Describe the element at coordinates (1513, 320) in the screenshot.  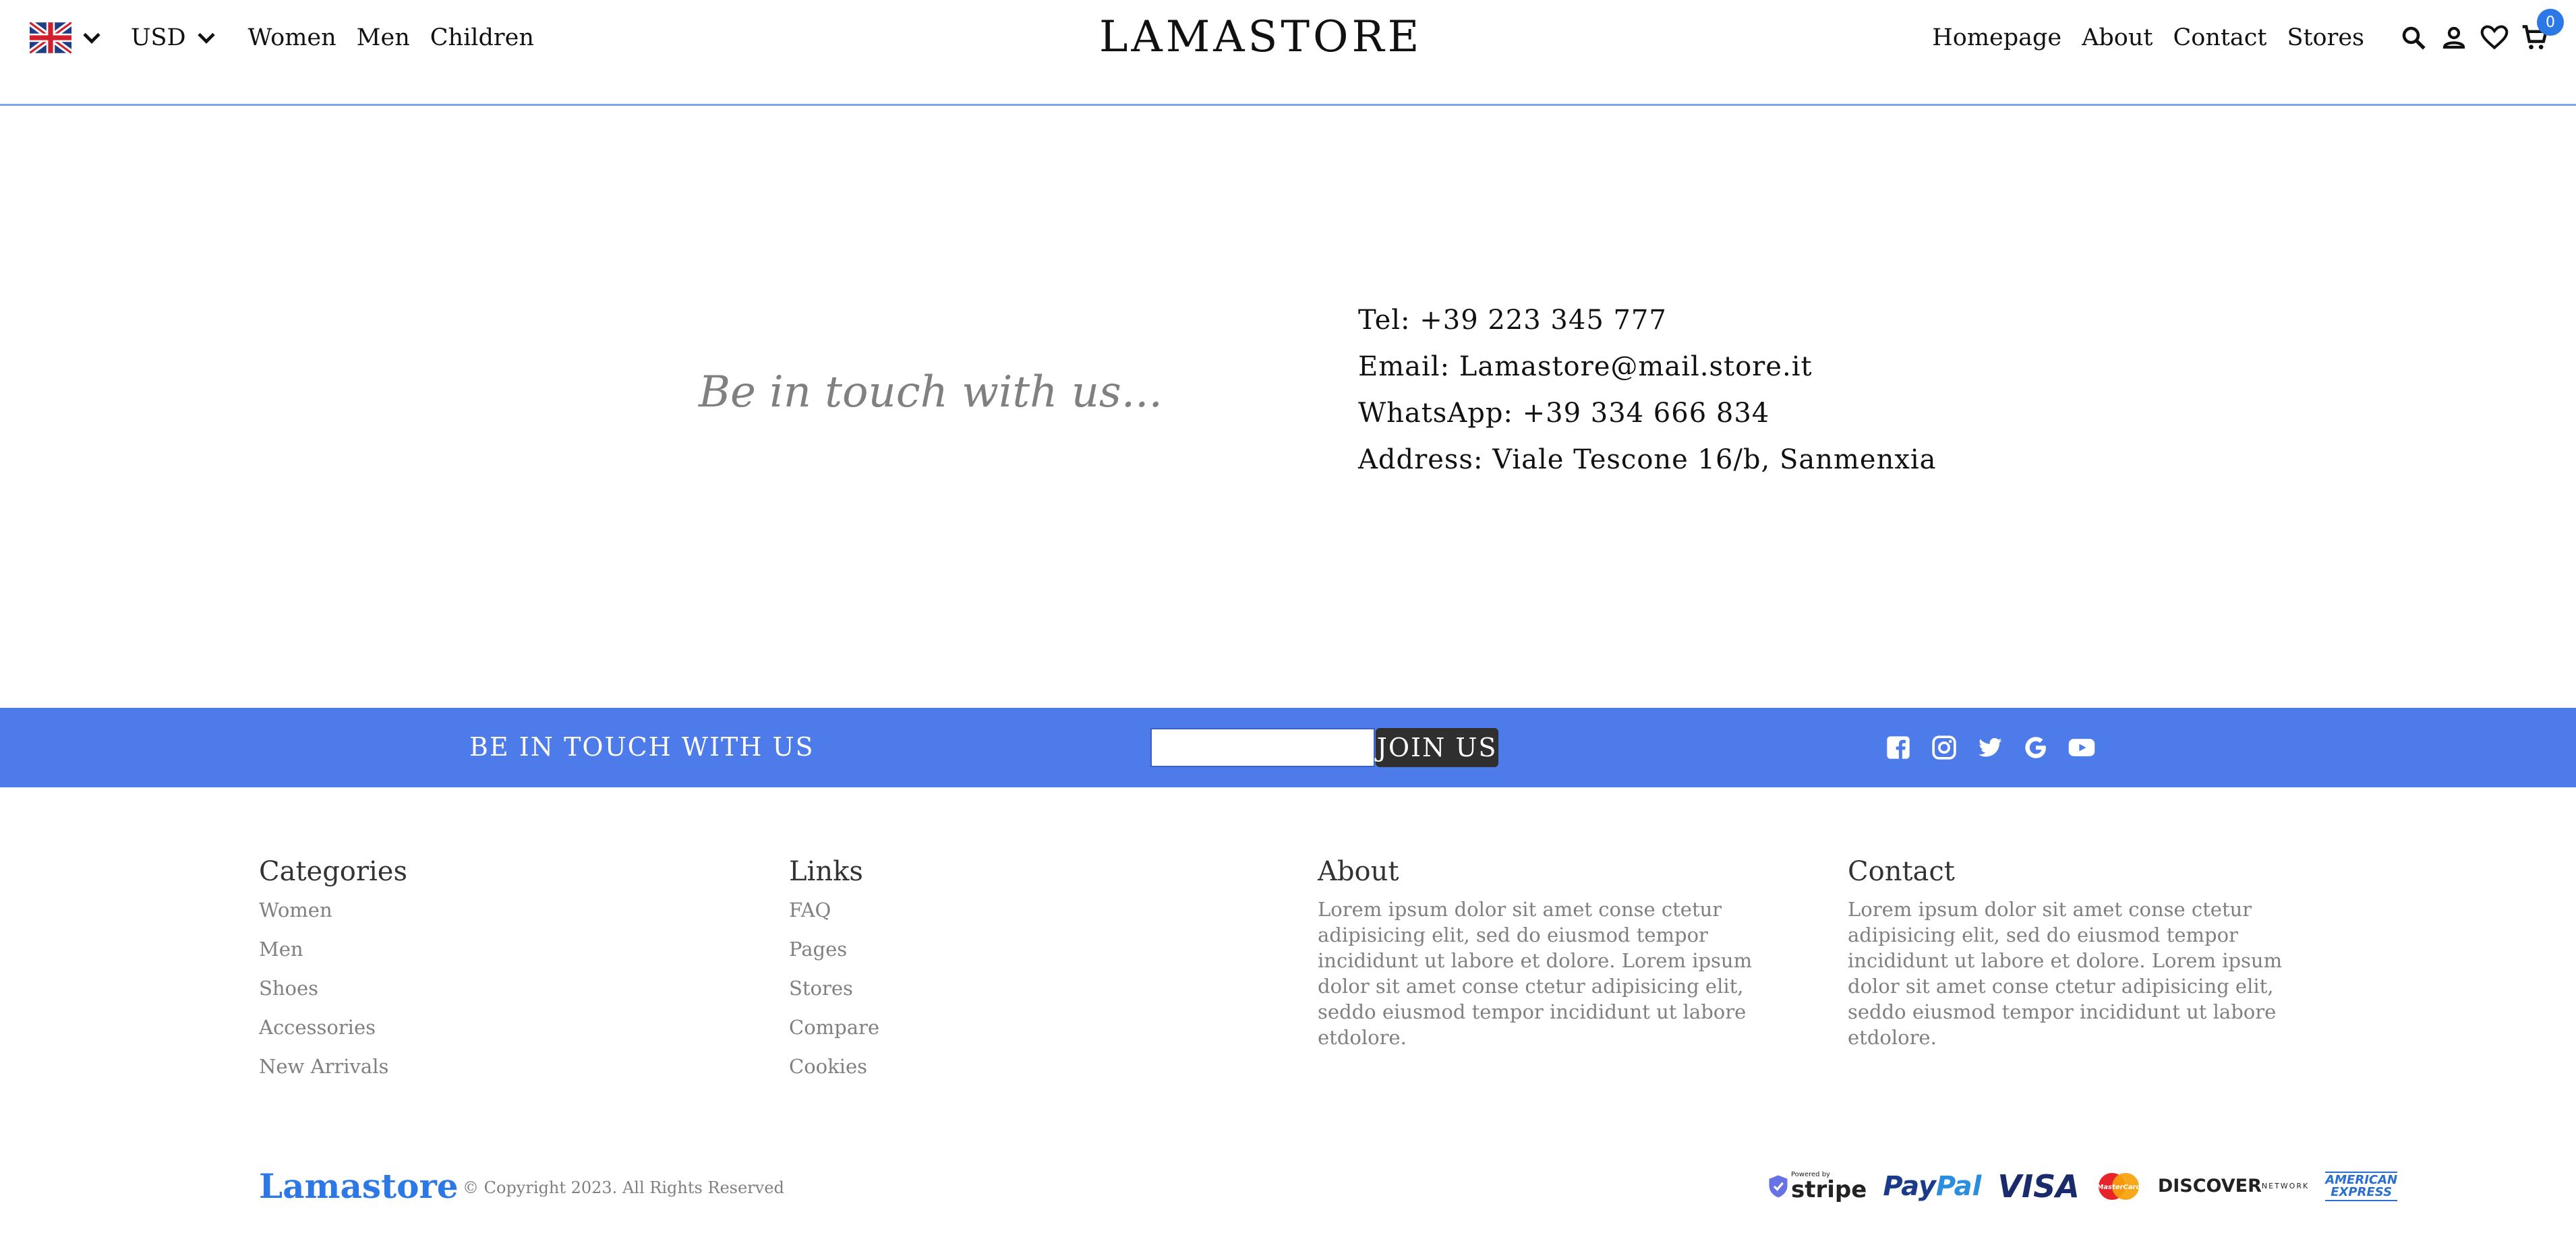
I see `contact-tel: Tel: +39 223 345 777` at that location.